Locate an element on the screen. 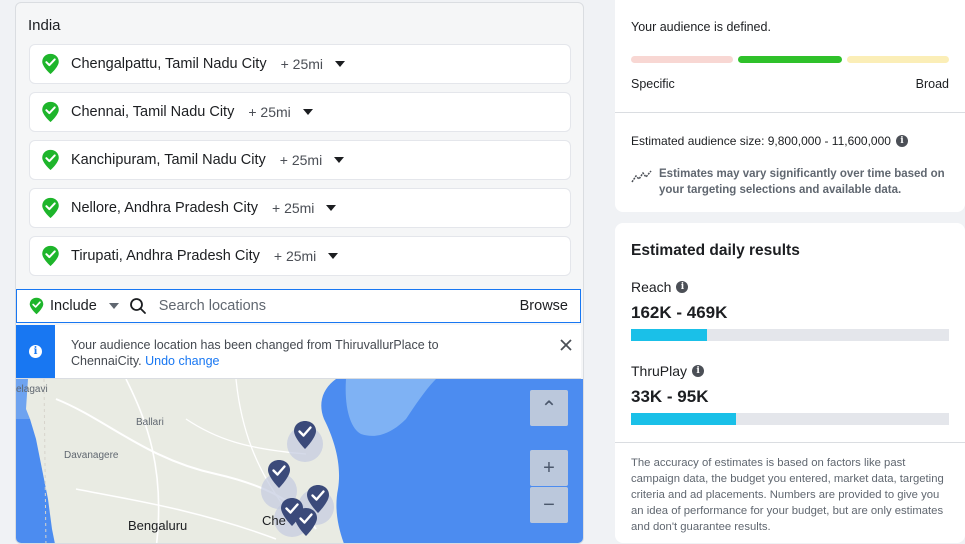 The width and height of the screenshot is (965, 544). include-caret-icon is located at coordinates (113, 306).